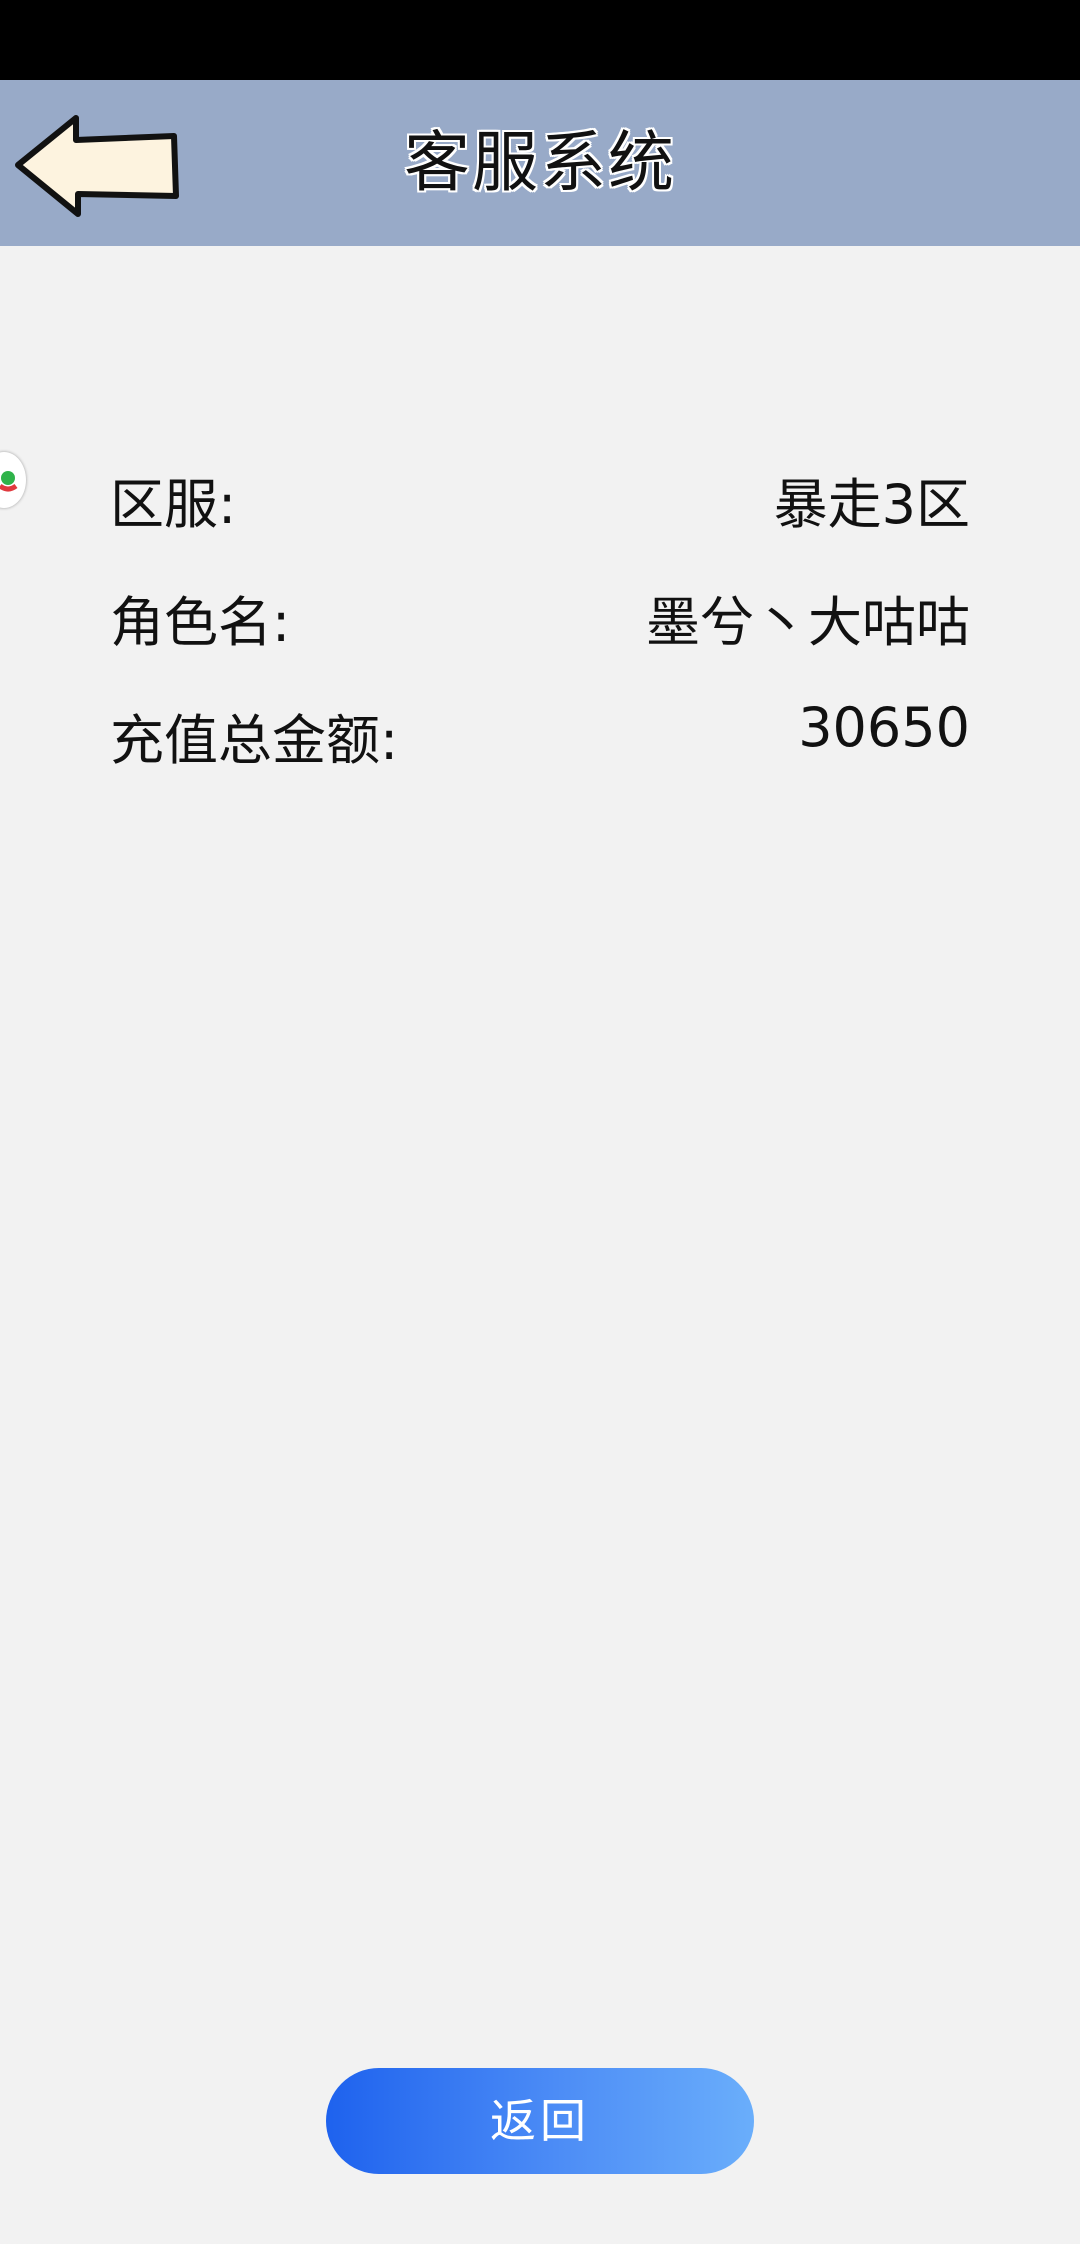 Image resolution: width=1080 pixels, height=2244 pixels. I want to click on info-row-recharge: 充值总金额: 30650, so click(540, 725).